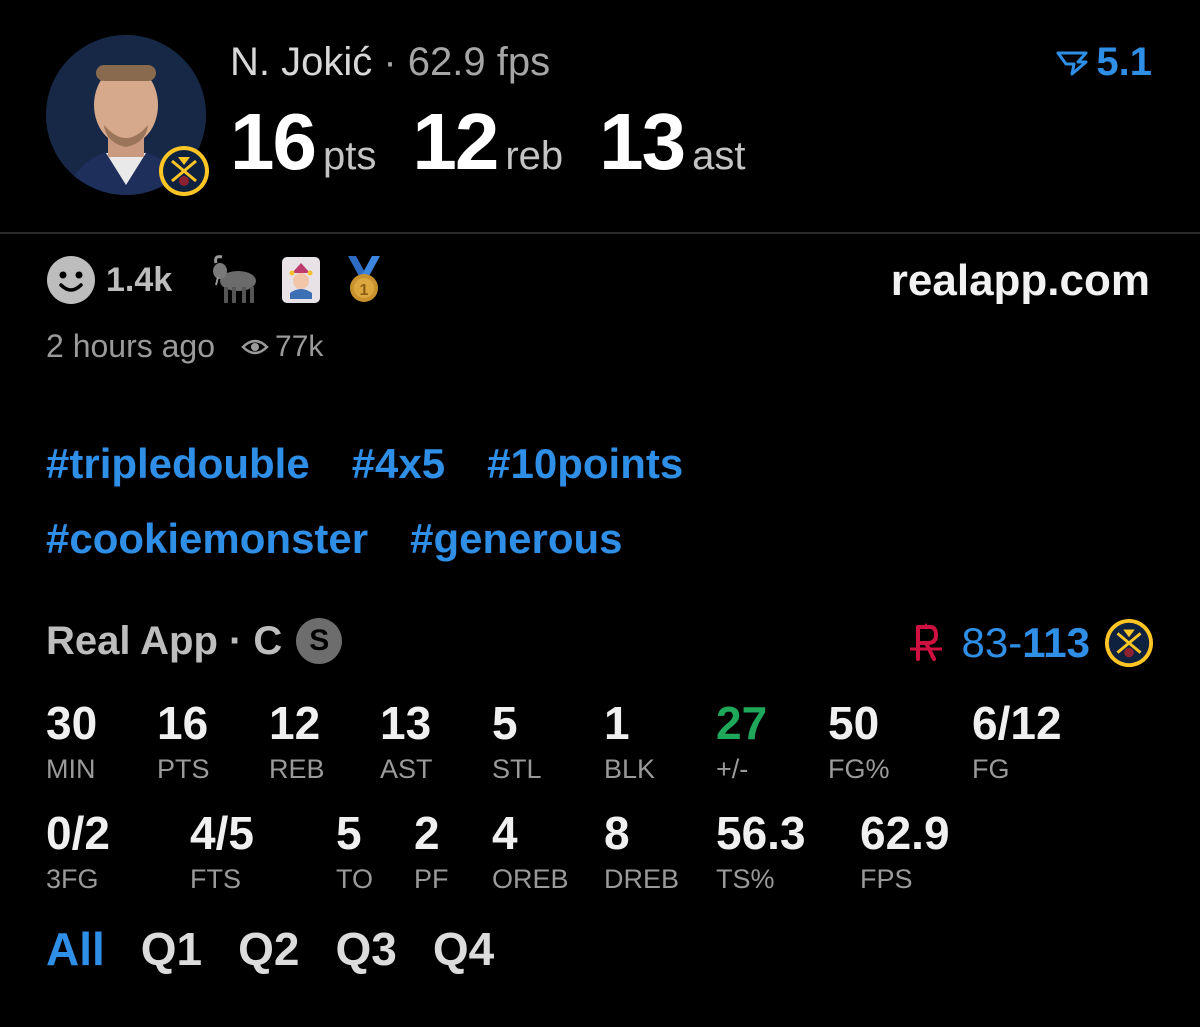  I want to click on stat-value: 1, so click(617, 723).